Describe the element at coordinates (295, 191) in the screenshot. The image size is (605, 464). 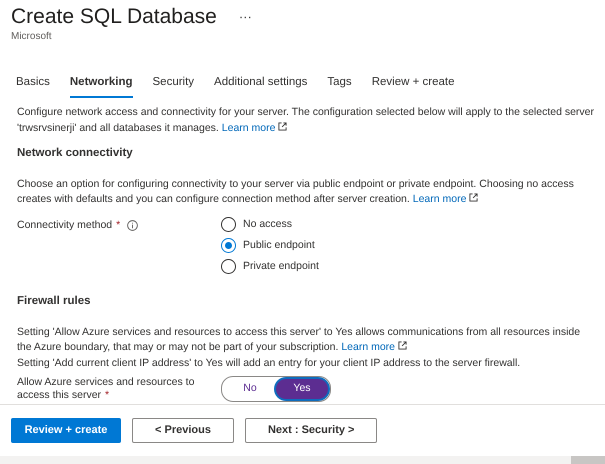
I see `description-text: Choose an option for configuring connectivity to your server via public endpoint or private endpoint. Choosing no access creates with defaults and you can configure connection method after server creation. Learn more` at that location.